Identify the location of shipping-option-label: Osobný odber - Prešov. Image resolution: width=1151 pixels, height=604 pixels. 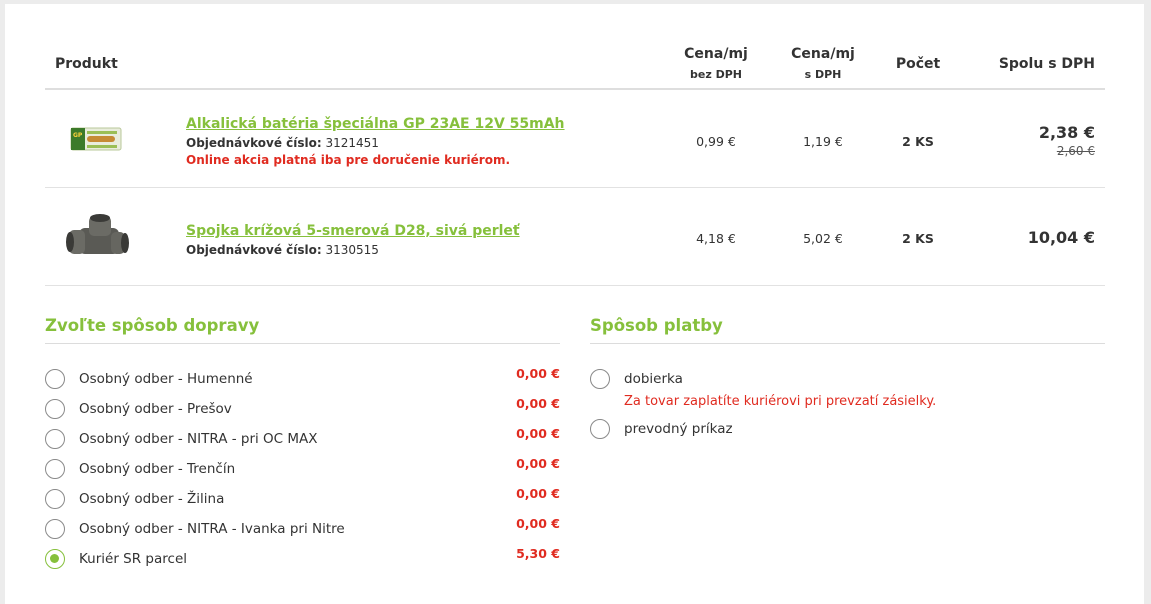
(155, 409).